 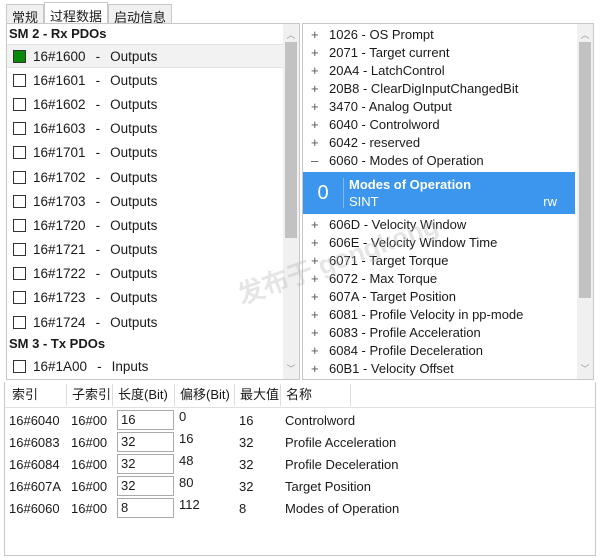 I want to click on pdo-name: Outputs, so click(x=134, y=80).